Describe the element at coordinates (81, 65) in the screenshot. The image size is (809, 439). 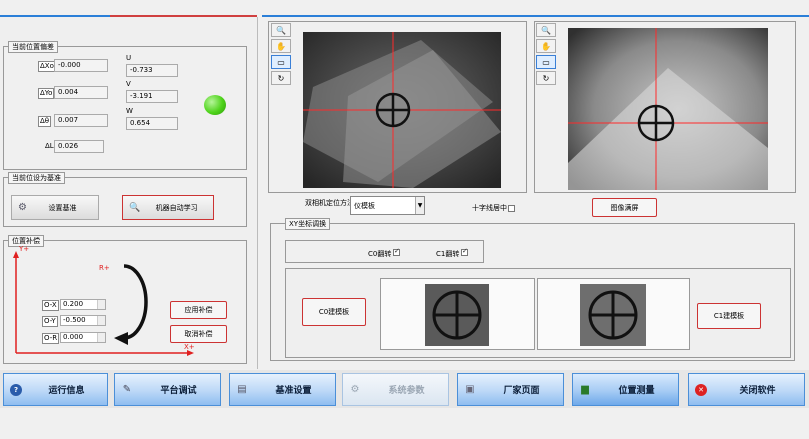
I see `dxo-value: -0.000` at that location.